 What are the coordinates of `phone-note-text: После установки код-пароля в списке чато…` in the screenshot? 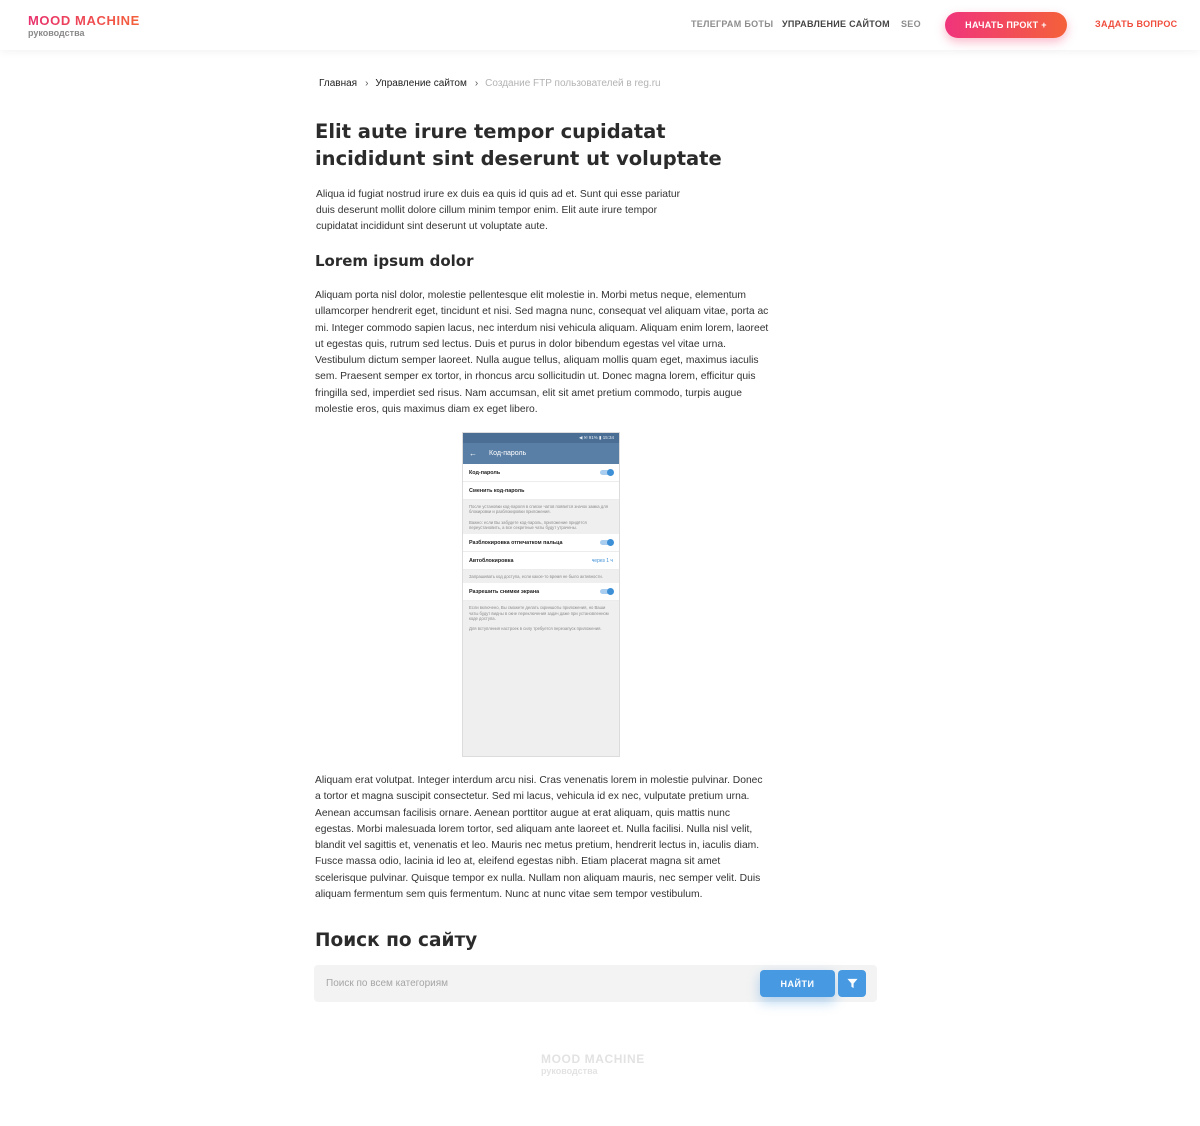 It's located at (538, 509).